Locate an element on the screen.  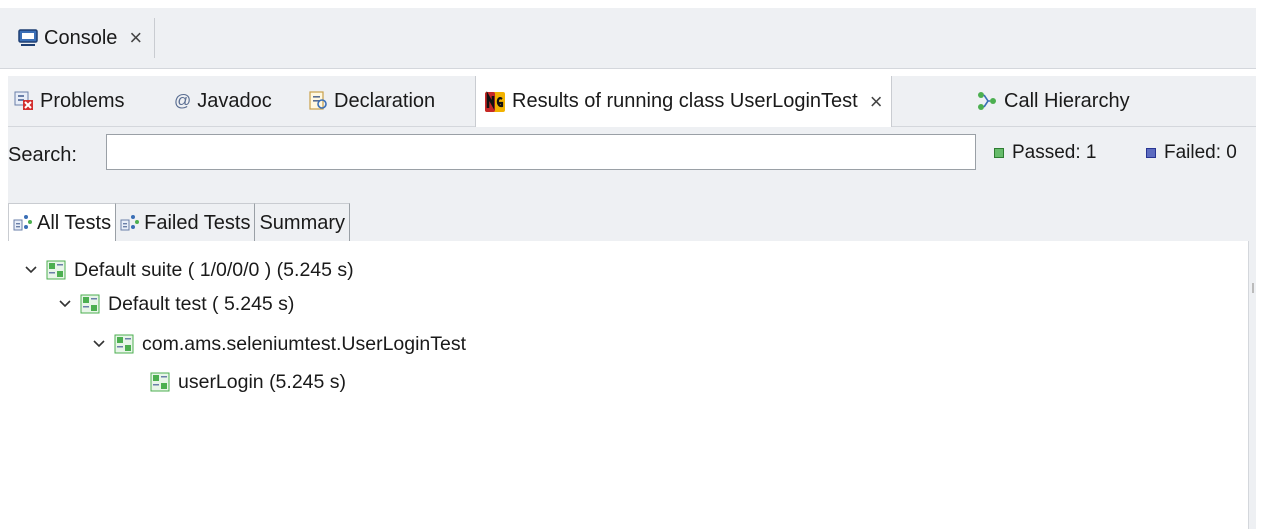
tree-node-class: com.ams.seleniumtest.UserLoginTest is located at coordinates (279, 344).